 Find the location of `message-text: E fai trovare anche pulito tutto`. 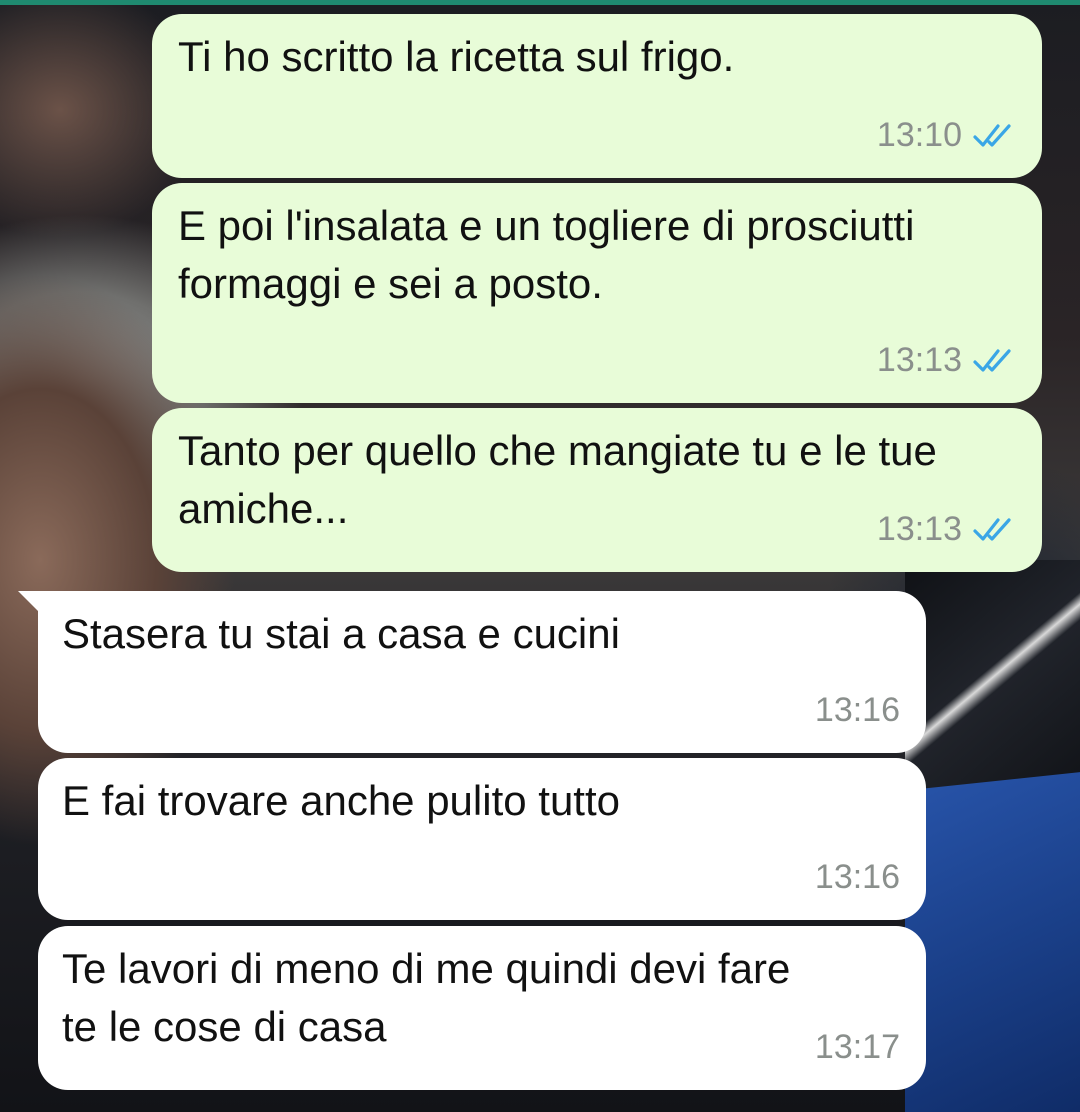

message-text: E fai trovare anche pulito tutto is located at coordinates (341, 800).